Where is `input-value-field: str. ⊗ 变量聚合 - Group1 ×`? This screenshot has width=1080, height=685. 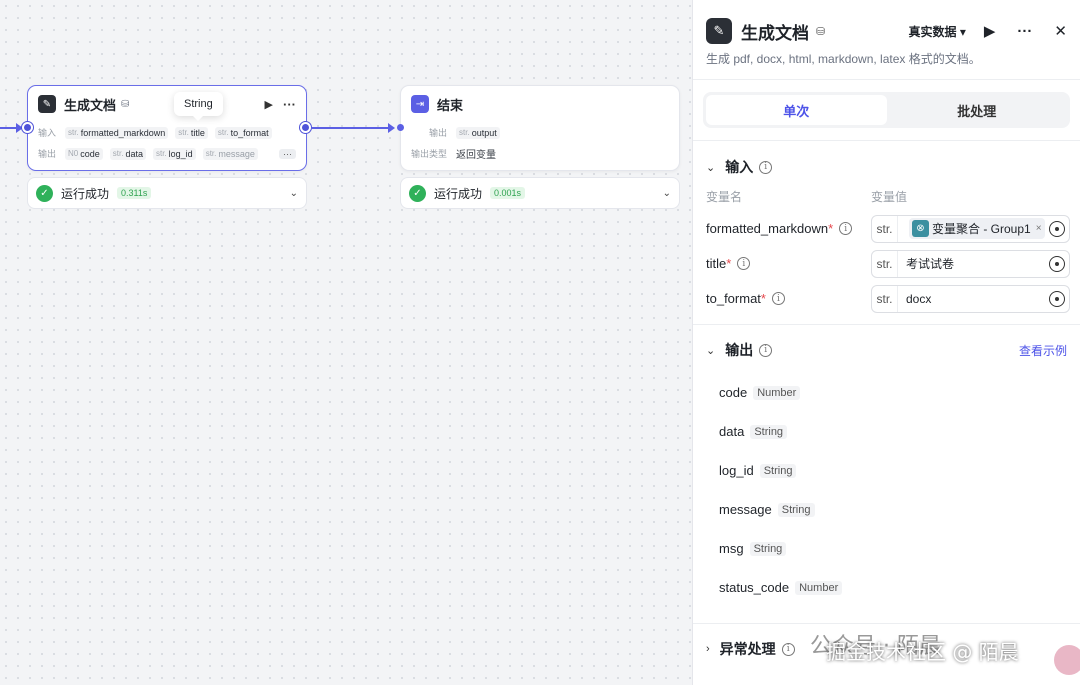
input-value-field: str. ⊗ 变量聚合 - Group1 × is located at coordinates (970, 228).